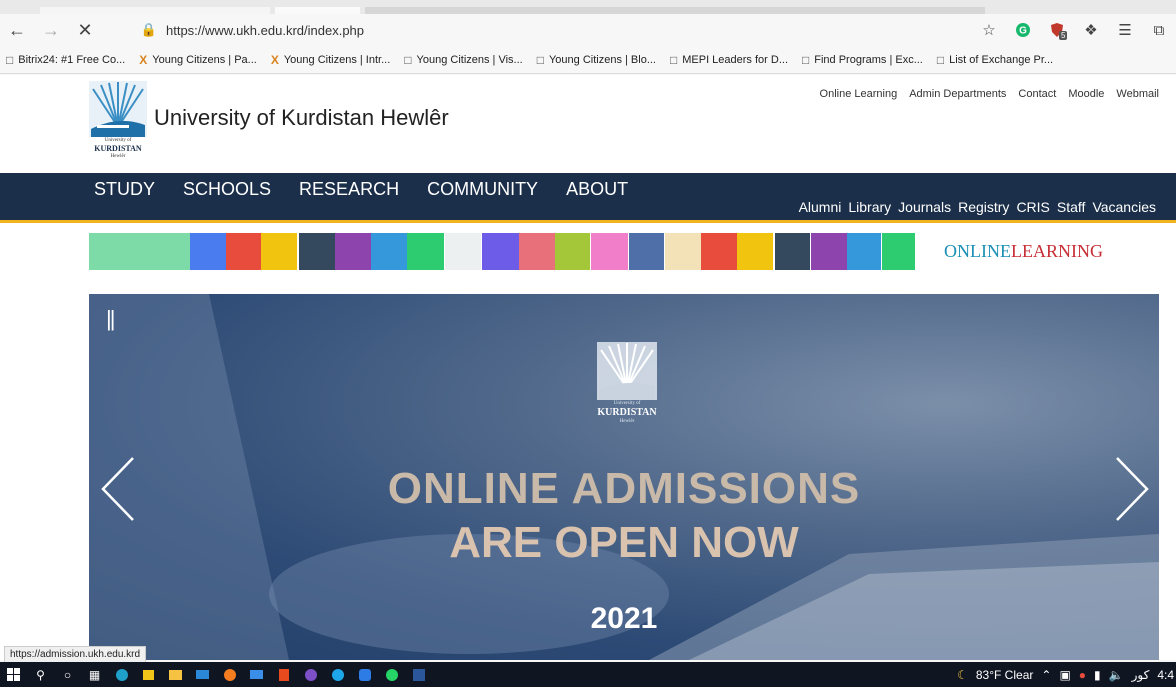  Describe the element at coordinates (274, 59) in the screenshot. I see `x-logo-icon: X` at that location.